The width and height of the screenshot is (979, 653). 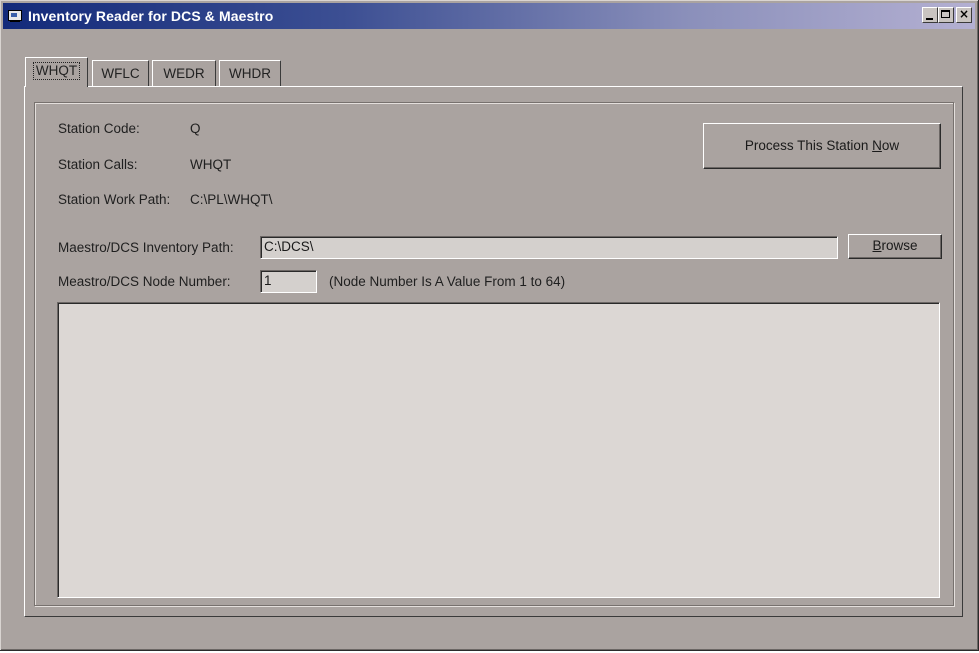 I want to click on close-button: ×, so click(x=964, y=15).